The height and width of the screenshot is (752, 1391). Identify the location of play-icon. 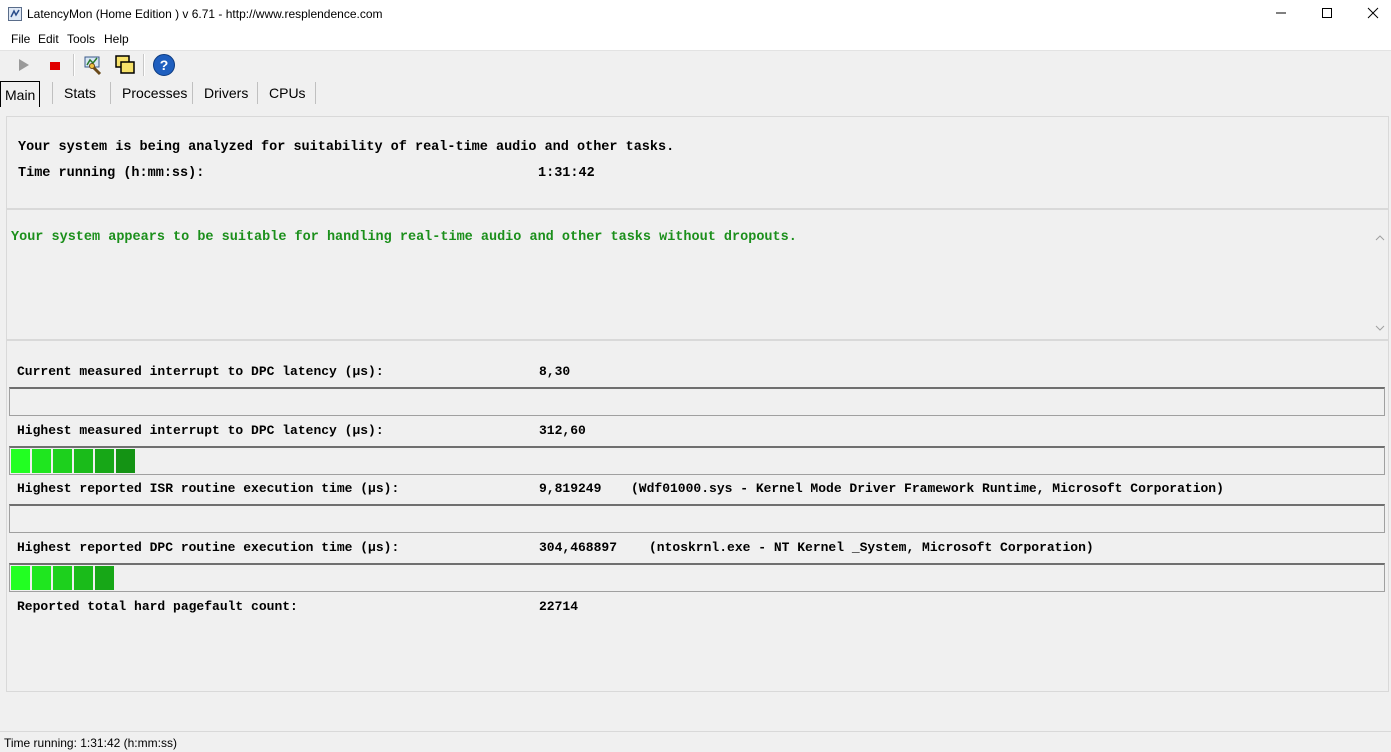
(24, 65).